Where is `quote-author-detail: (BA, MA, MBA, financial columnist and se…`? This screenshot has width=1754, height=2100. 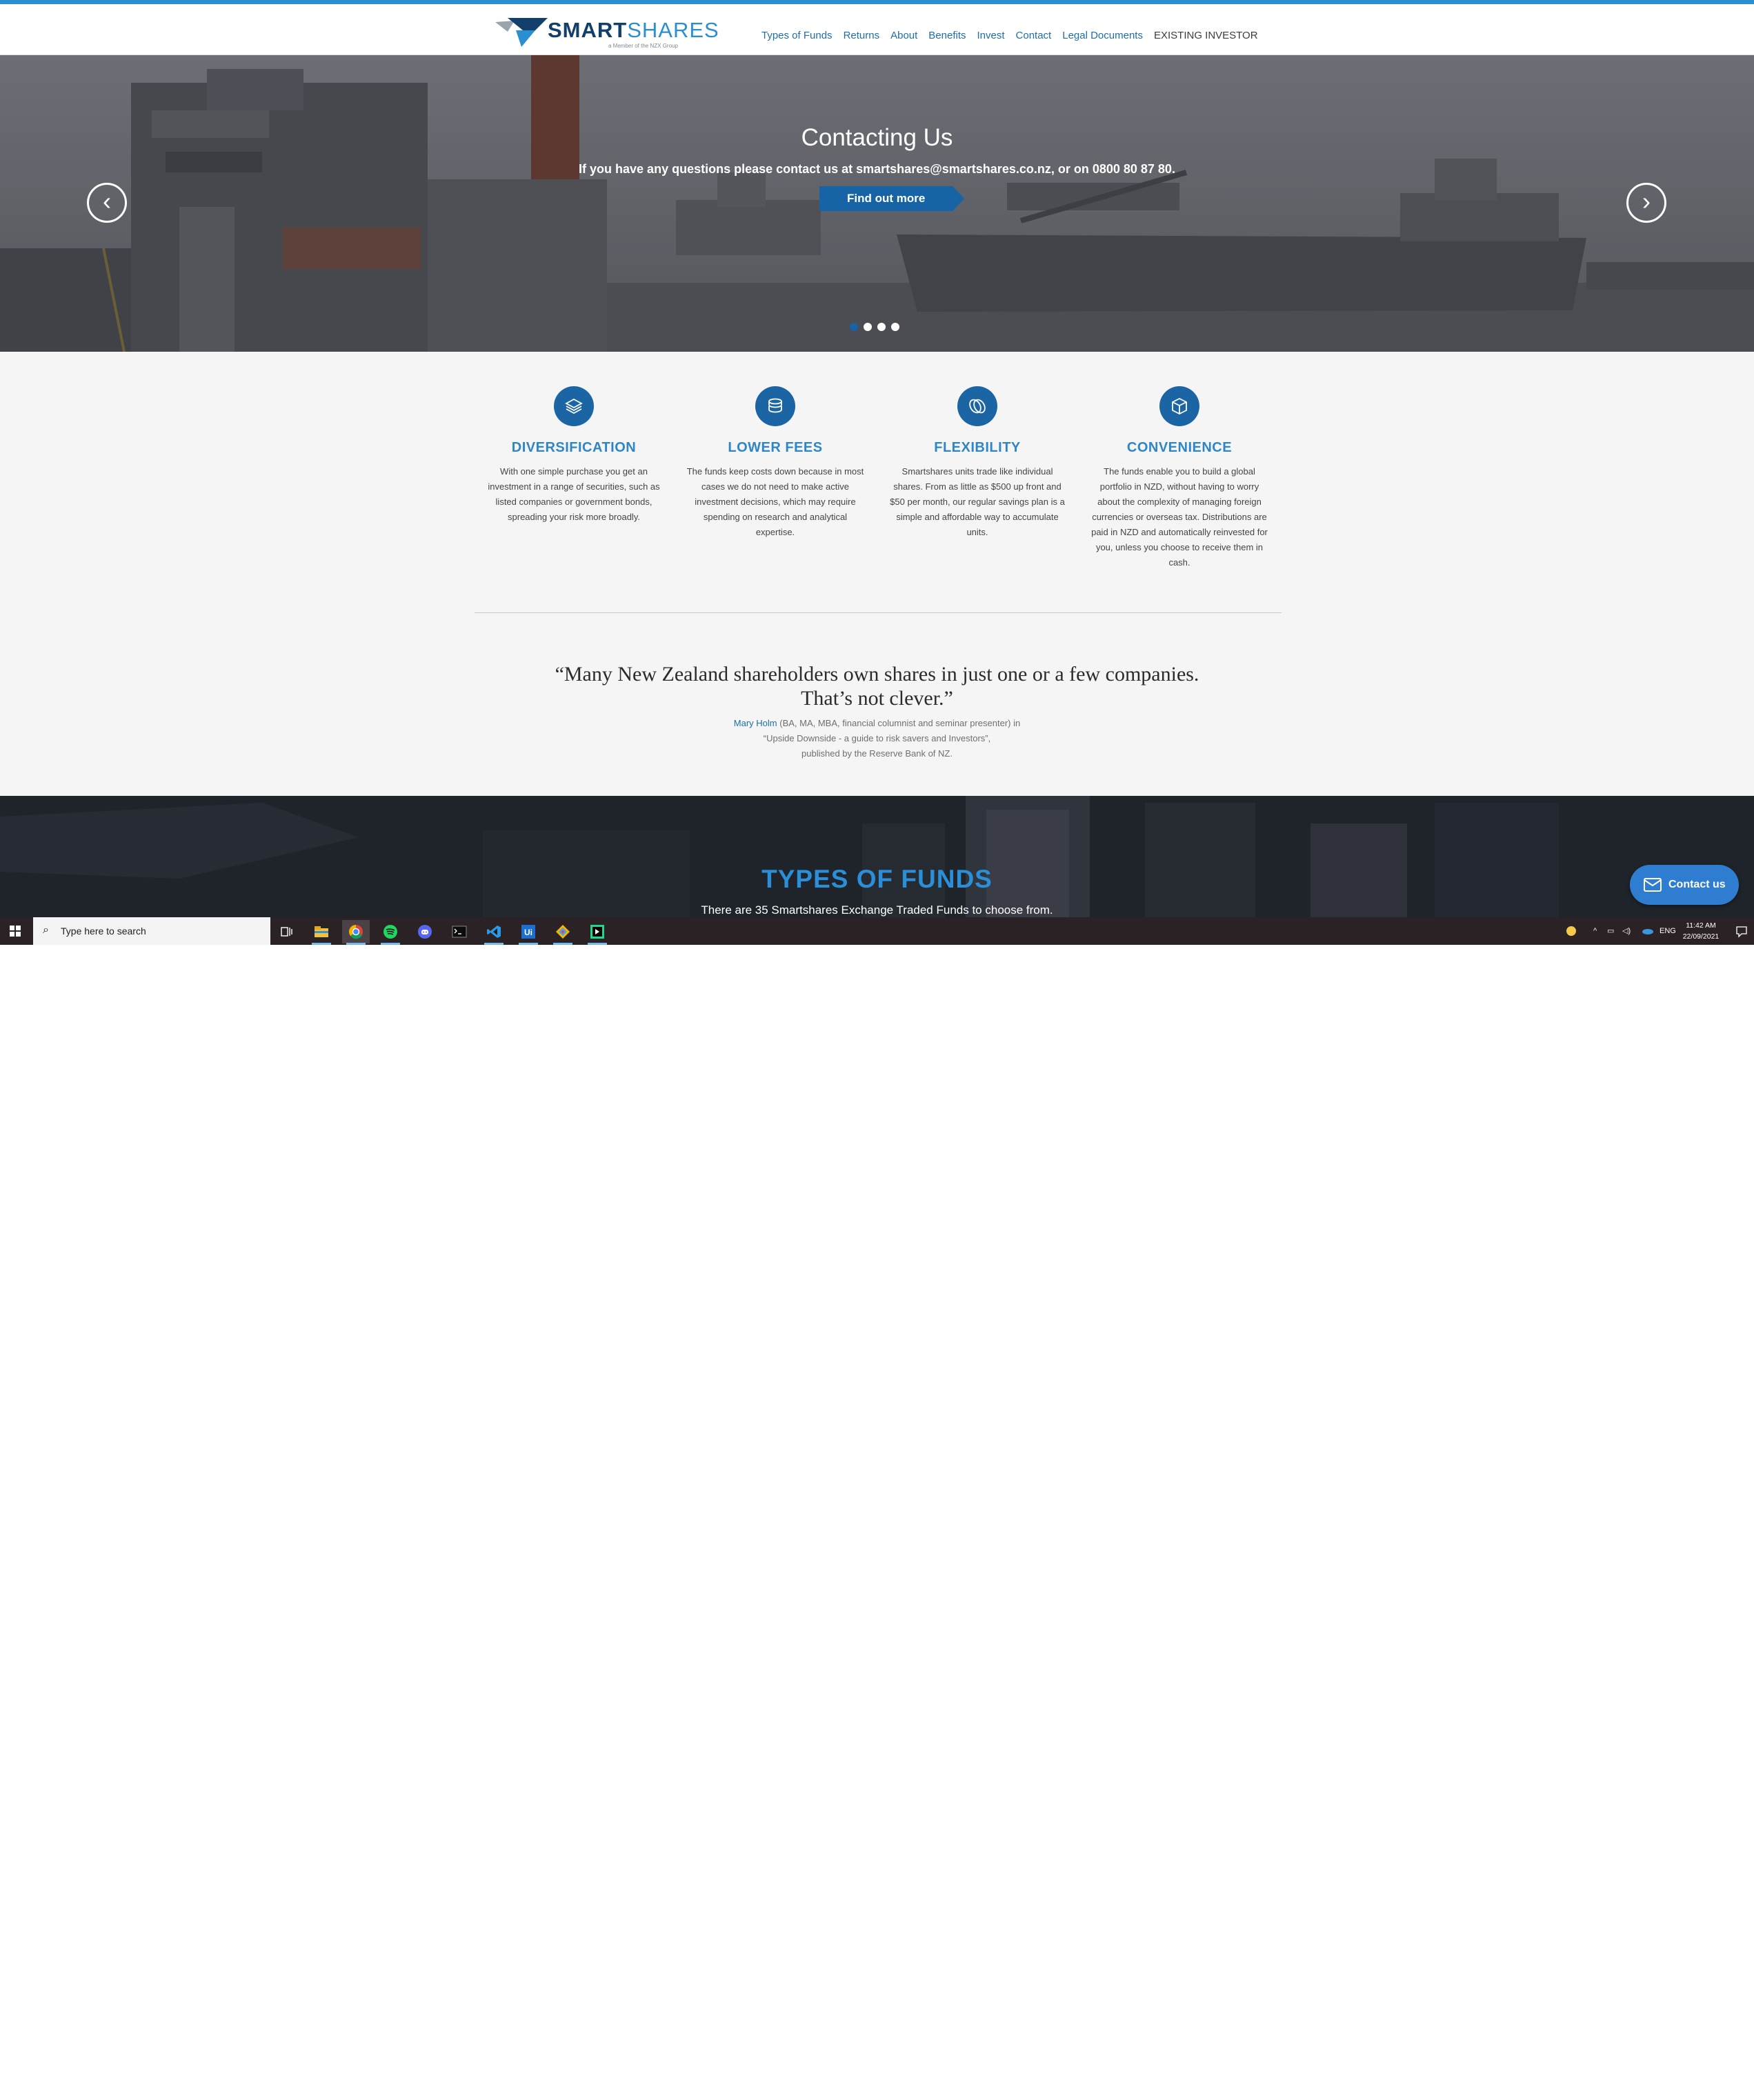
quote-author-detail: (BA, MA, MBA, financial columnist and se… is located at coordinates (899, 723).